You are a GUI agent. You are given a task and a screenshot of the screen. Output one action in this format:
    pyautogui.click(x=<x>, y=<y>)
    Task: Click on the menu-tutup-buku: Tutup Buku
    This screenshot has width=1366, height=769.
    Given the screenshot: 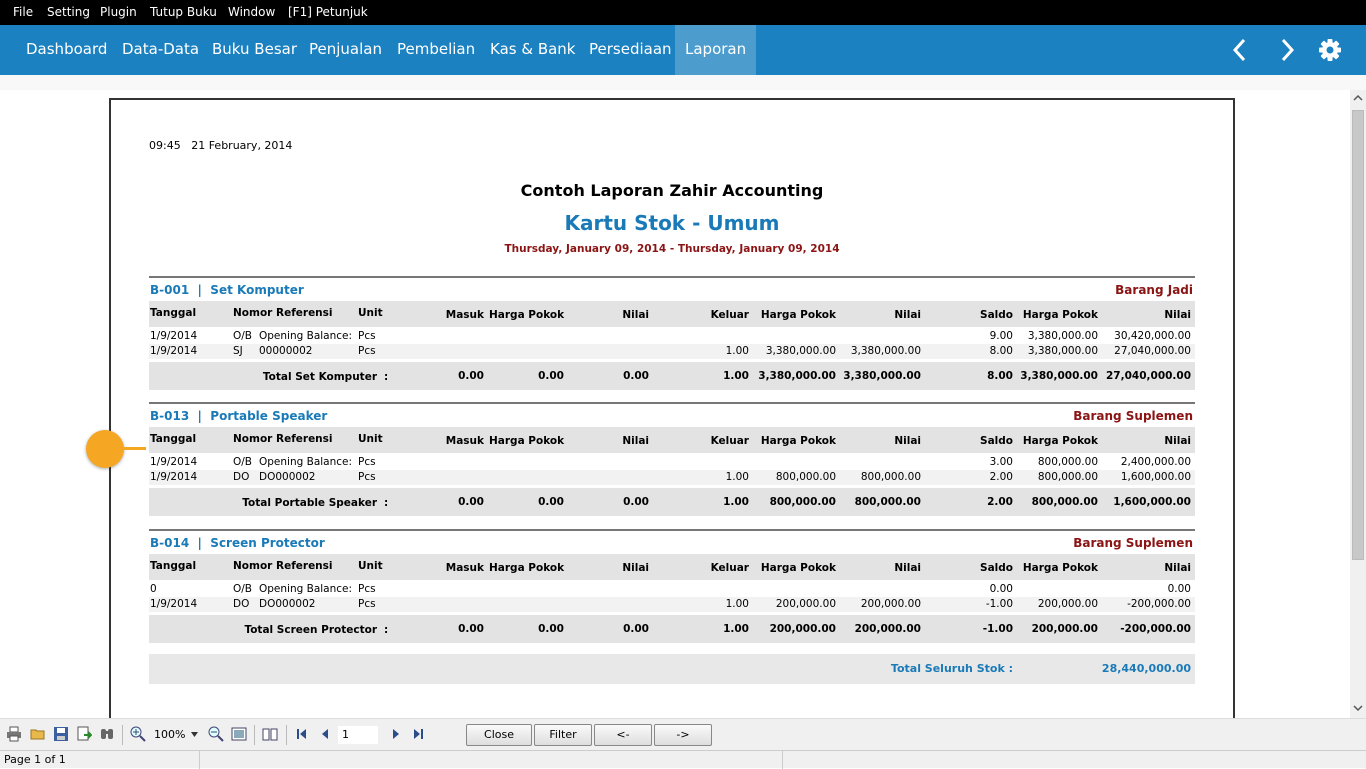 What is the action you would take?
    pyautogui.click(x=183, y=12)
    